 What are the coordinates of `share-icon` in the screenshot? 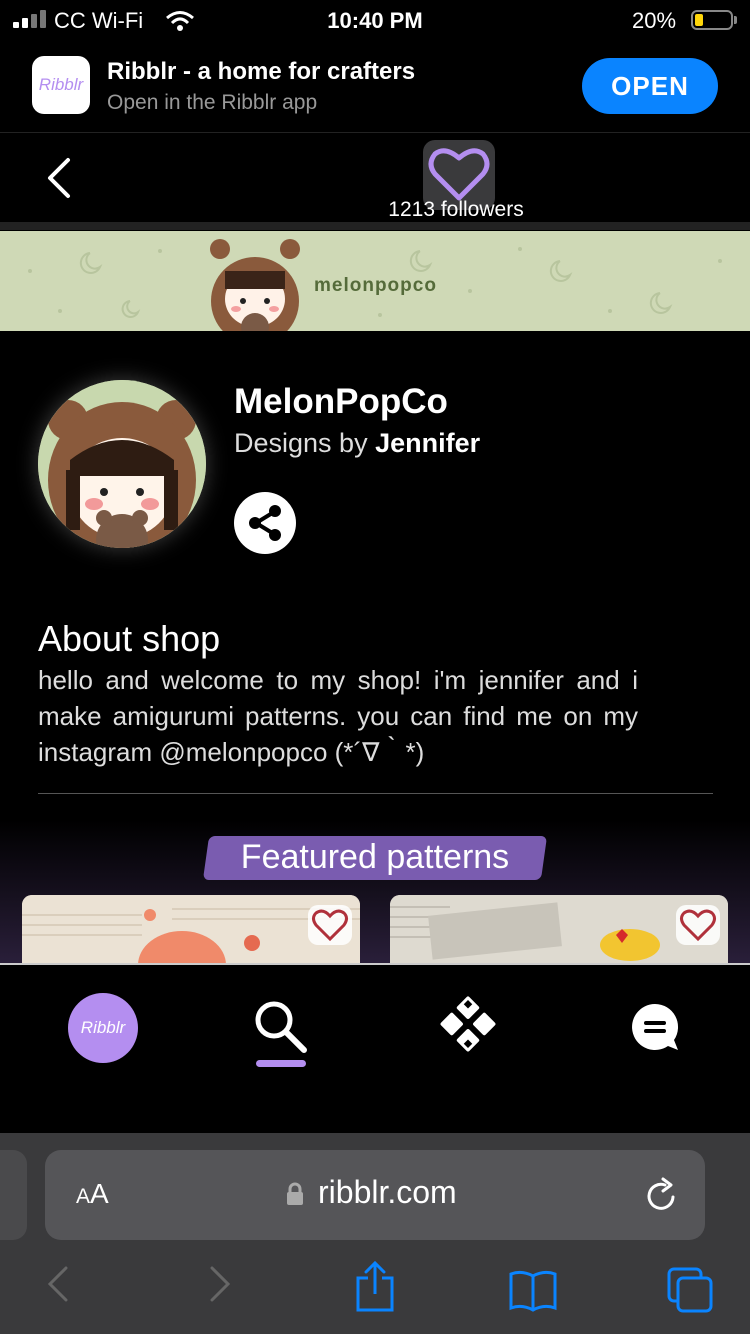 It's located at (265, 523).